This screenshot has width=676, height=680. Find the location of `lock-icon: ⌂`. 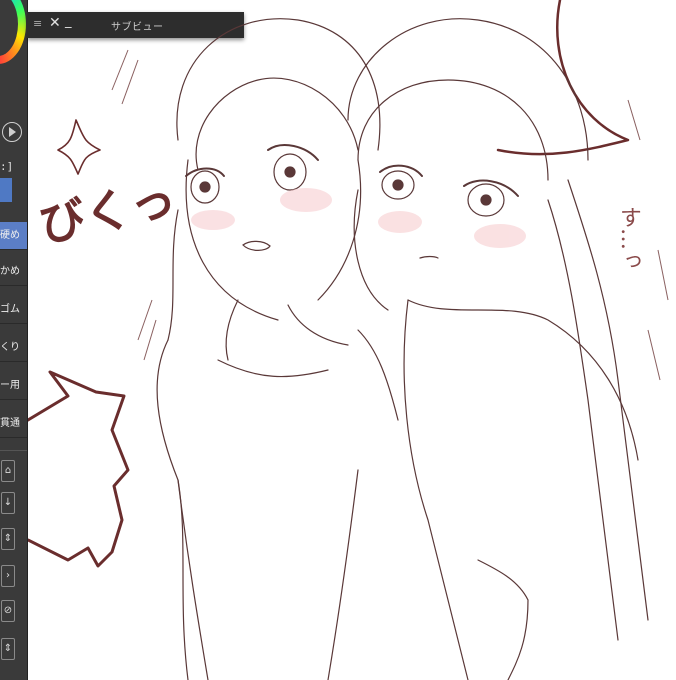

lock-icon: ⌂ is located at coordinates (8, 471).